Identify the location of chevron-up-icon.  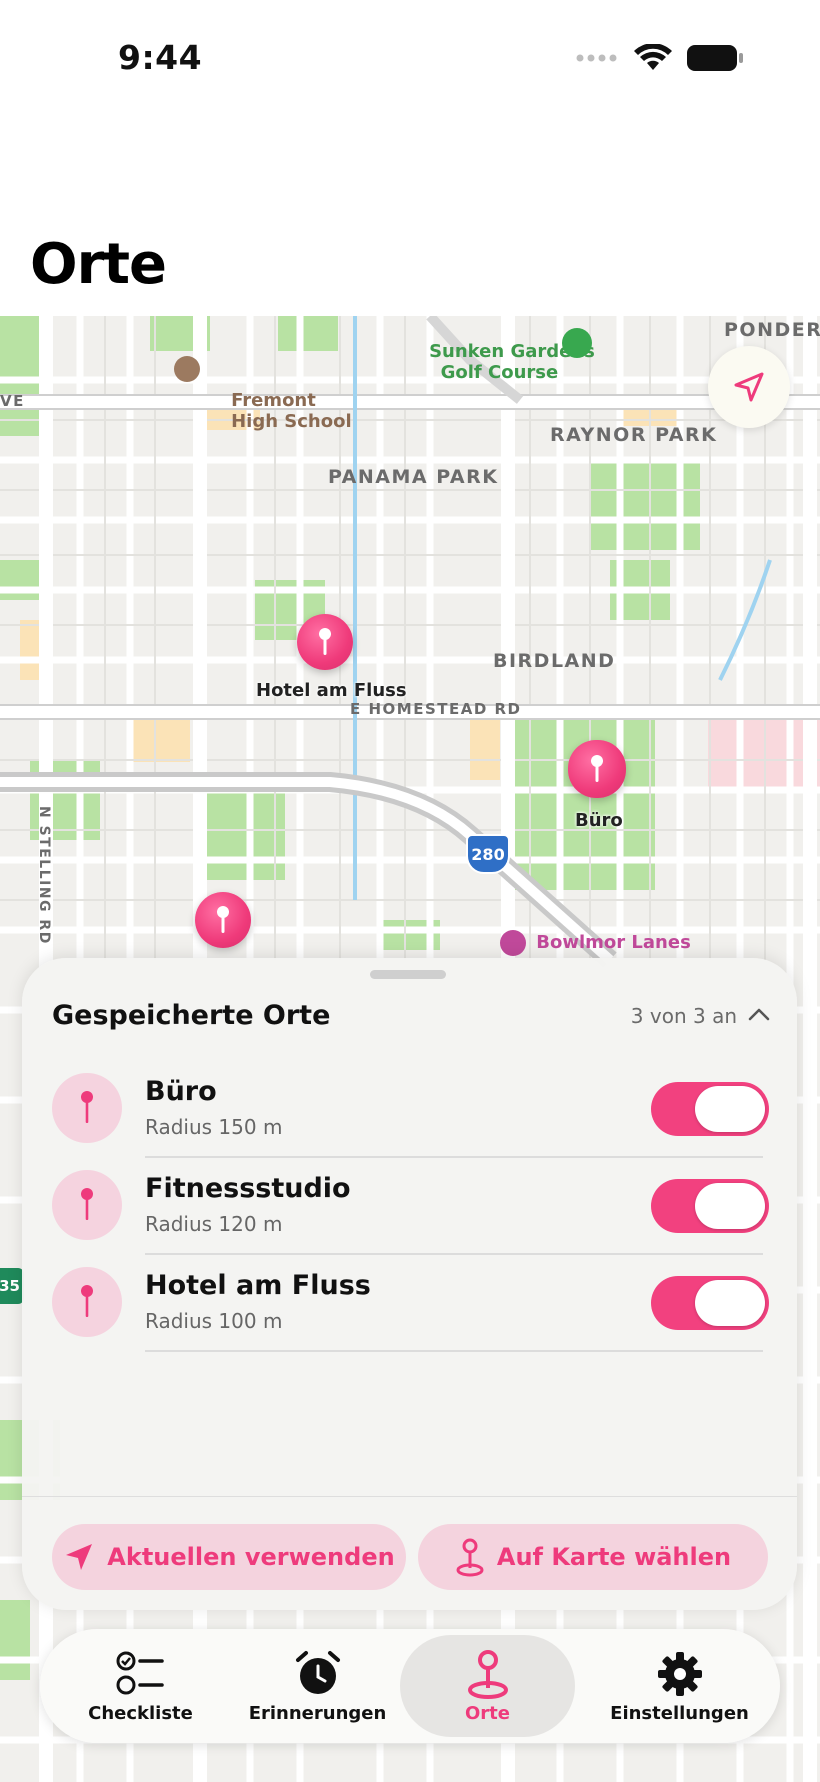
(759, 1014).